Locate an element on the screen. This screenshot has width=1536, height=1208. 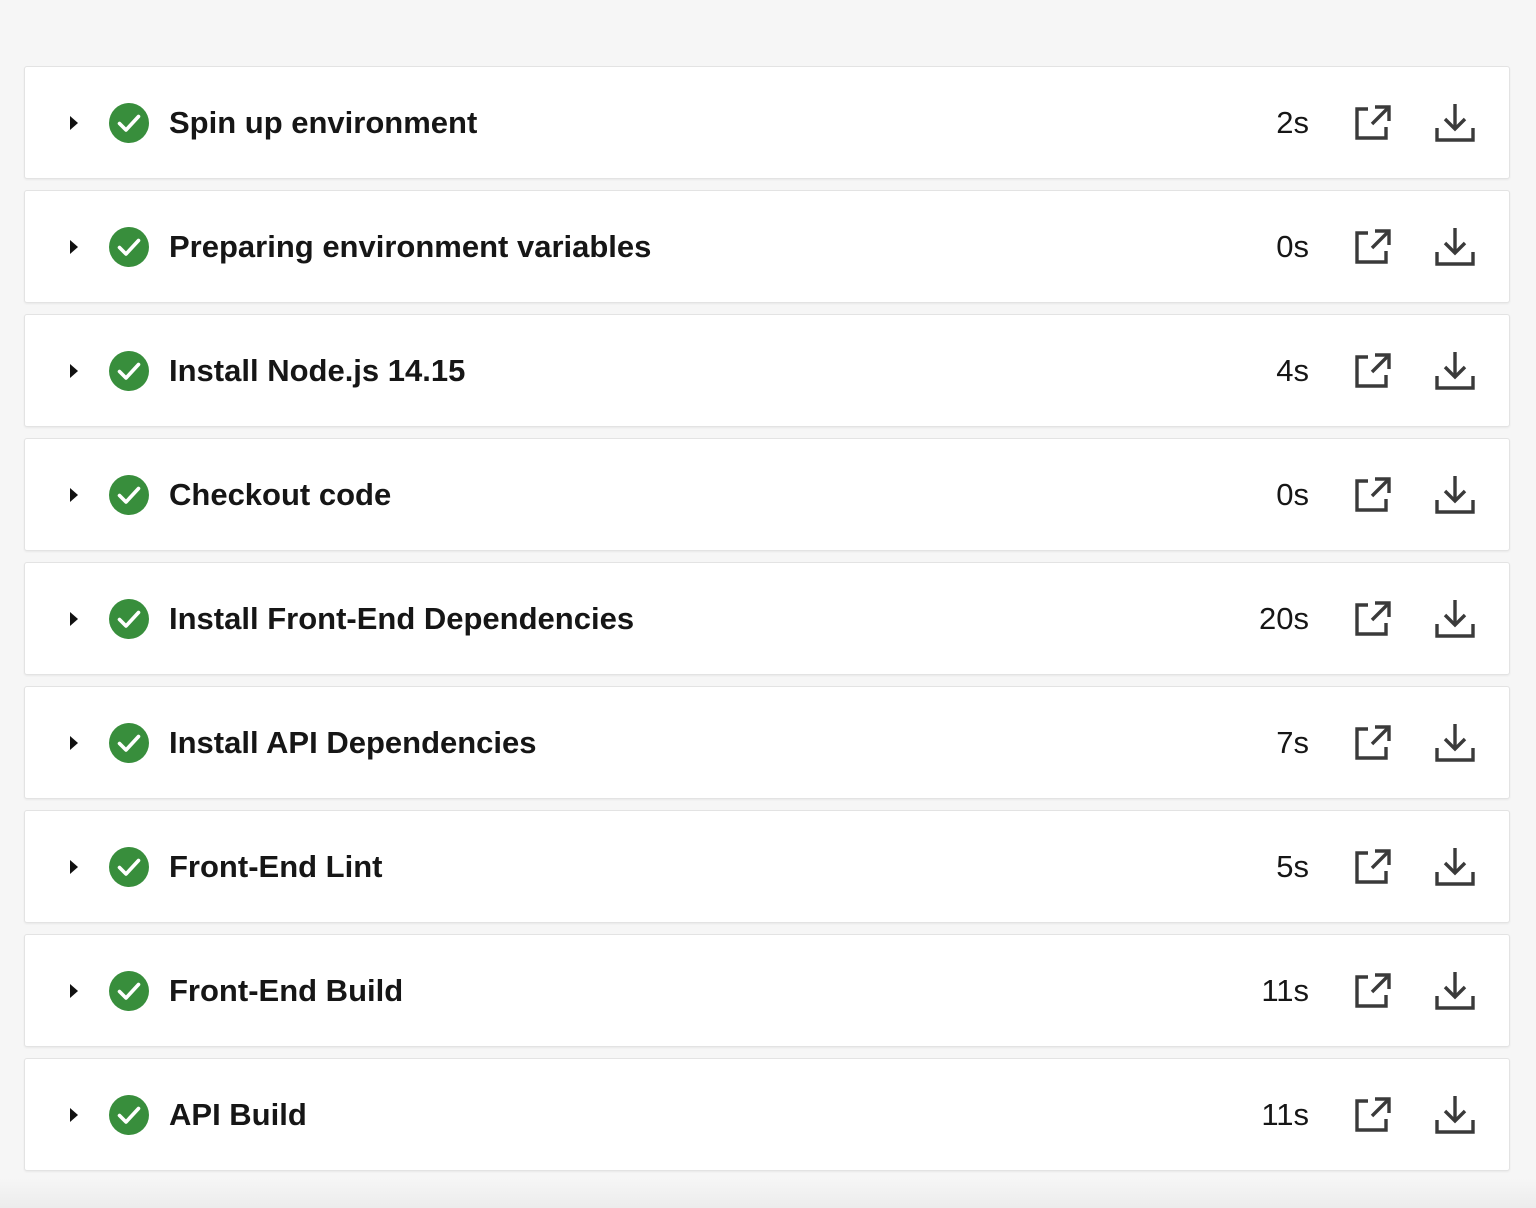
step-name: Install Front-End Dependencies is located at coordinates (402, 618).